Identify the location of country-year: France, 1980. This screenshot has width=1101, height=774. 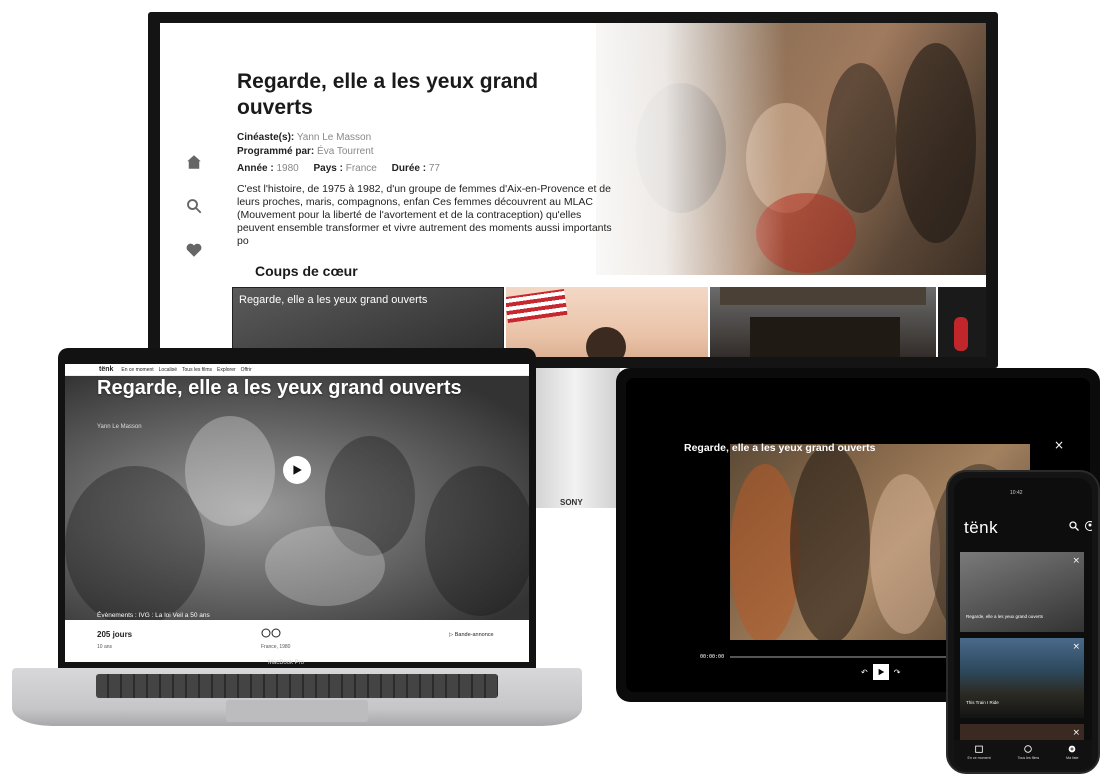
(276, 647).